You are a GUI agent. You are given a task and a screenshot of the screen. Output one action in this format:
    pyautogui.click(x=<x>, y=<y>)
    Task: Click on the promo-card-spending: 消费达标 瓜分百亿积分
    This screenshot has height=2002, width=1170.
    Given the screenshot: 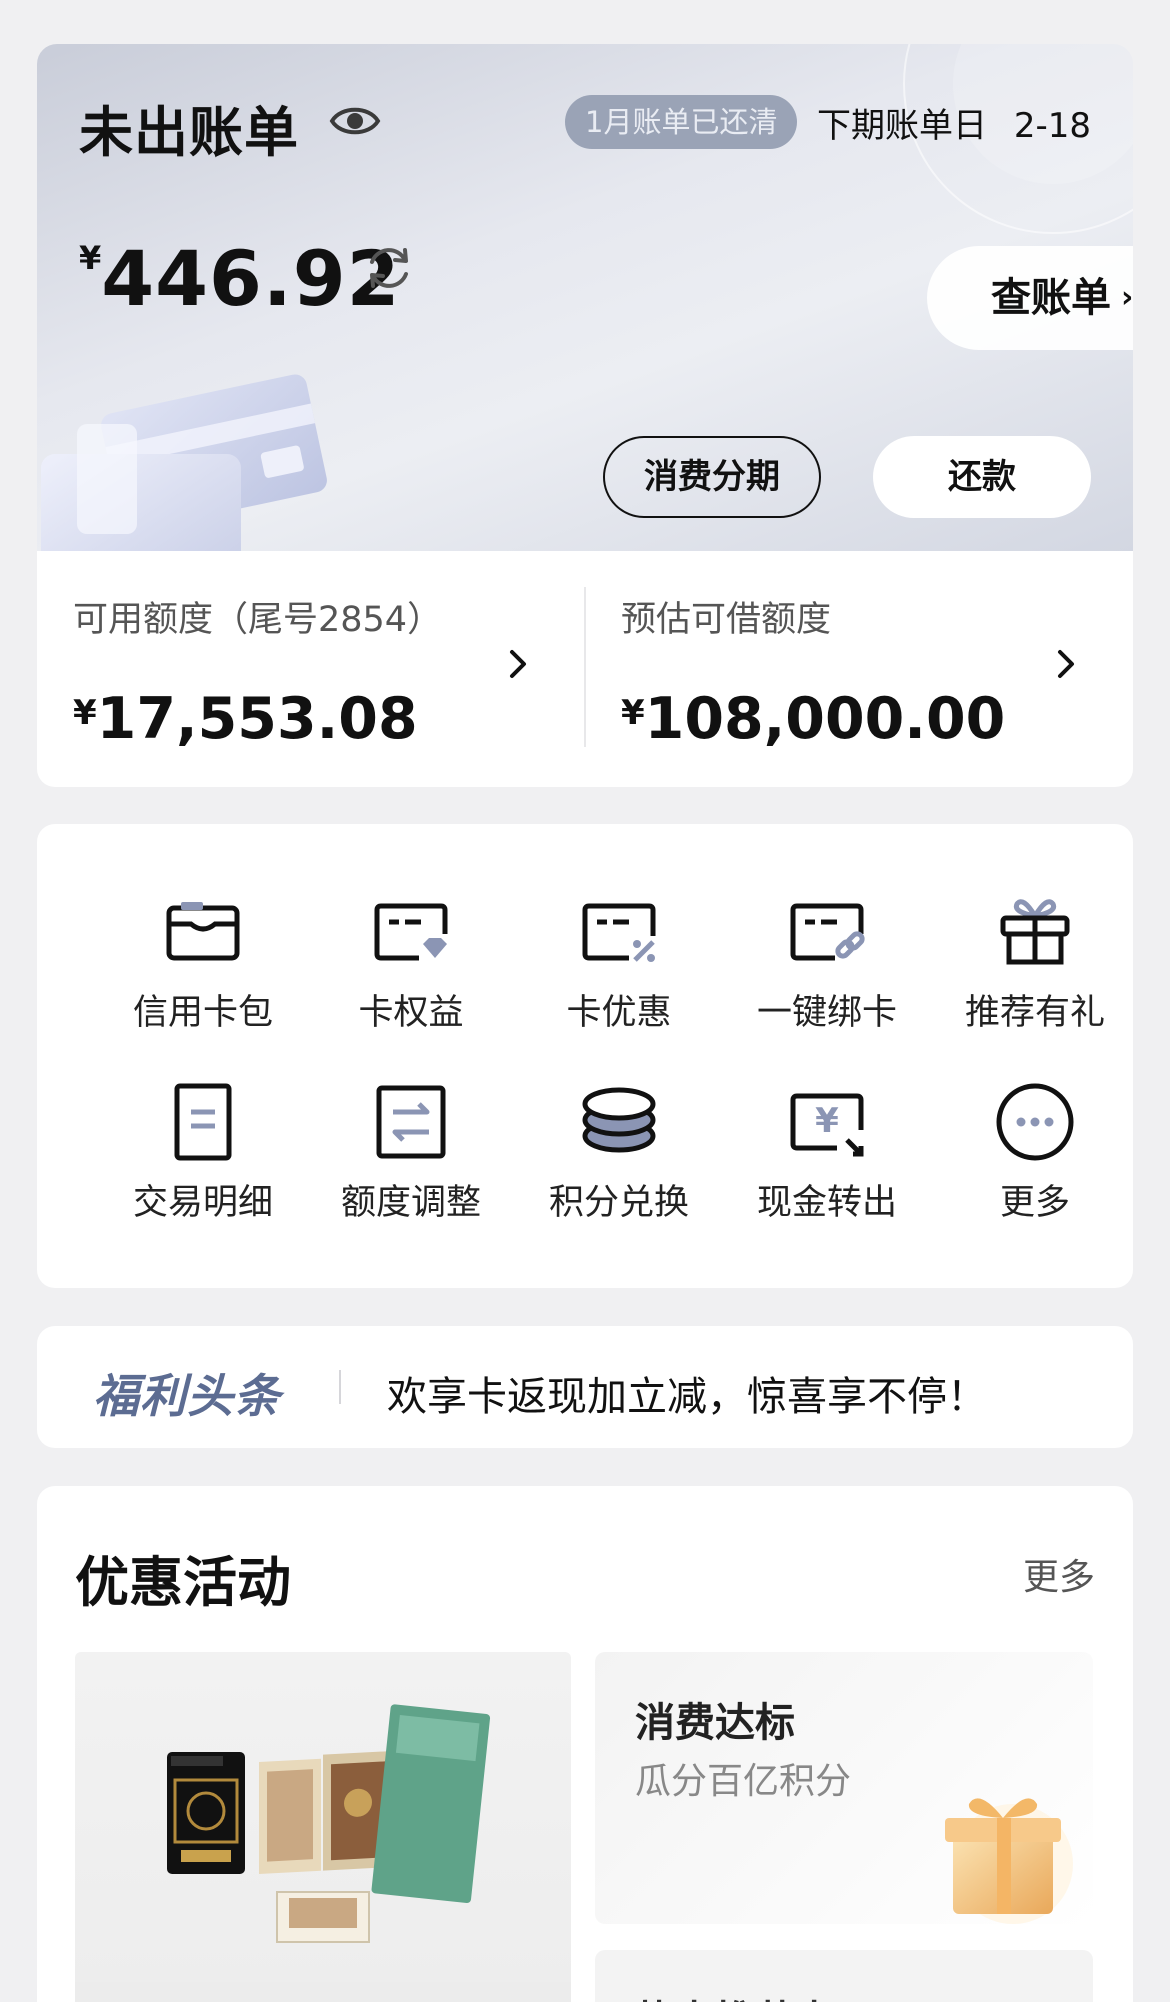 What is the action you would take?
    pyautogui.click(x=844, y=1788)
    